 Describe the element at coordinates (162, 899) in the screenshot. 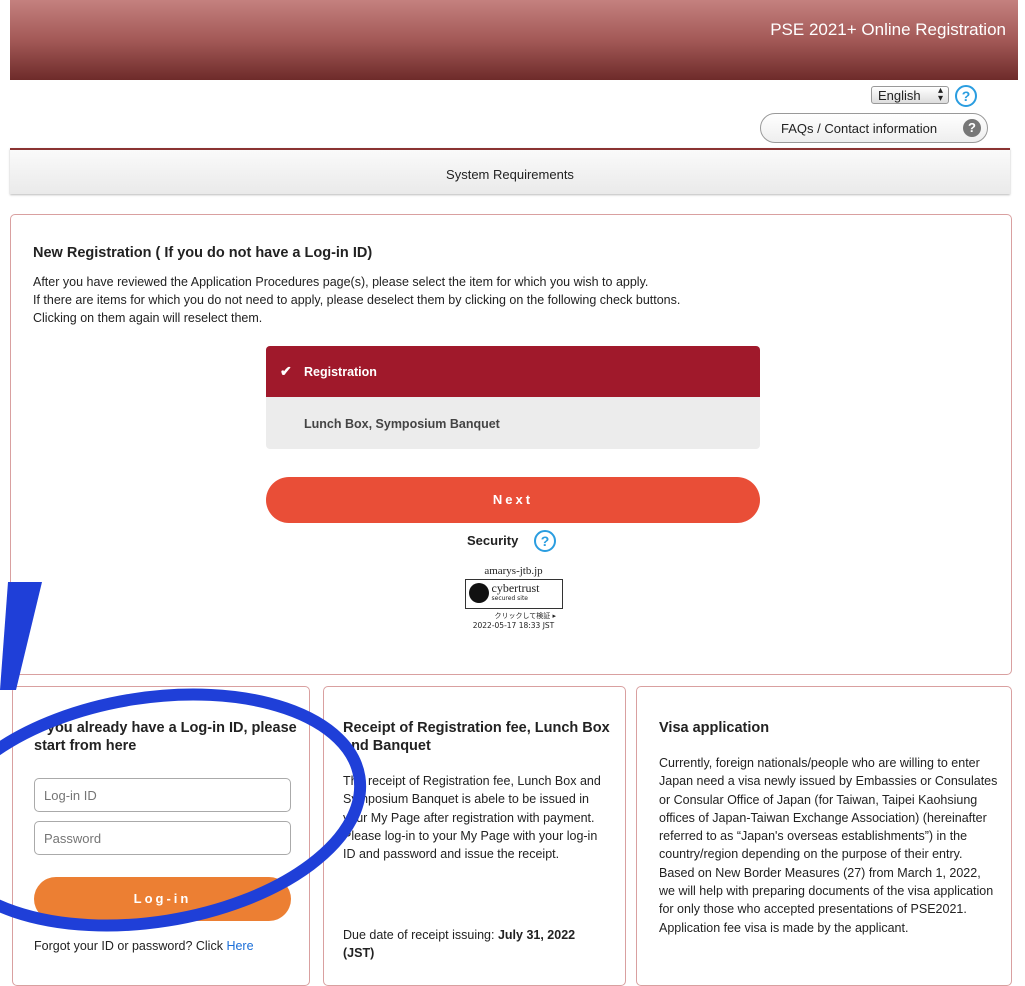

I see `login-button: Log-in` at that location.